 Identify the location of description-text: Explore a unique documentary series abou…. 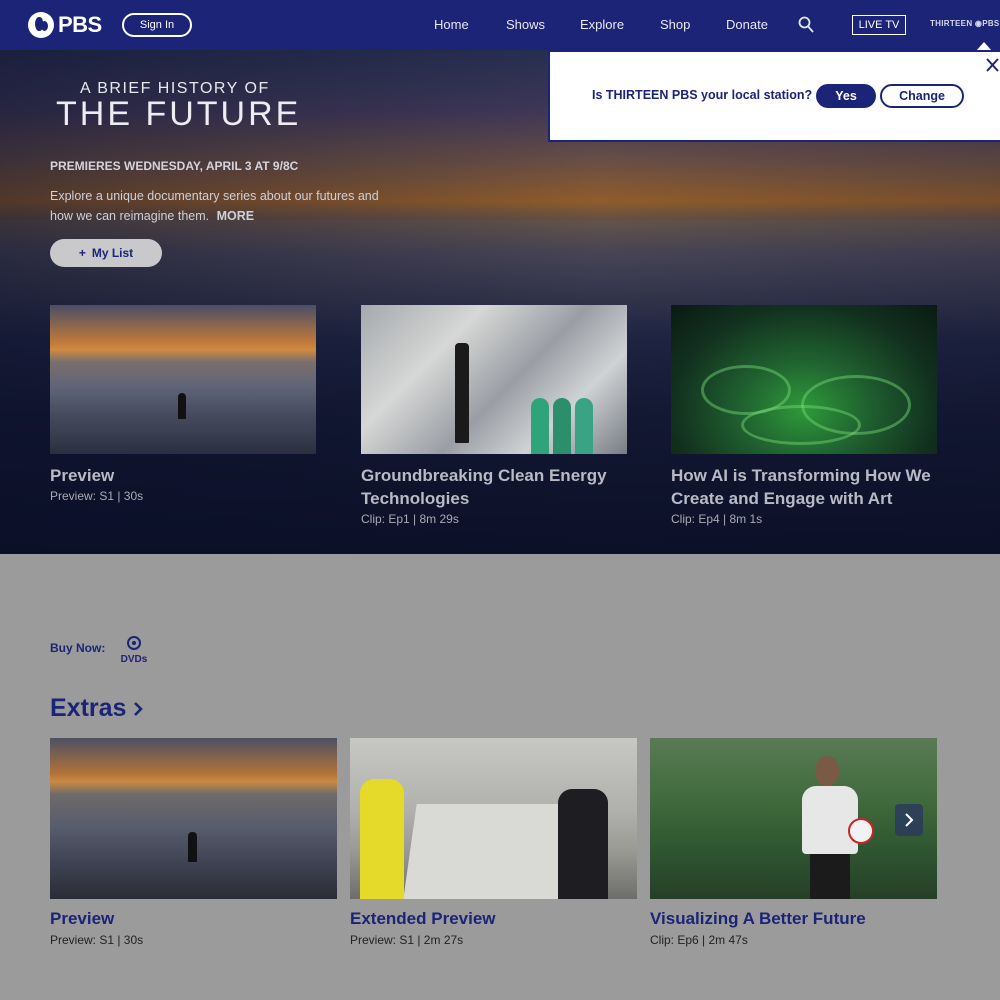
(214, 206).